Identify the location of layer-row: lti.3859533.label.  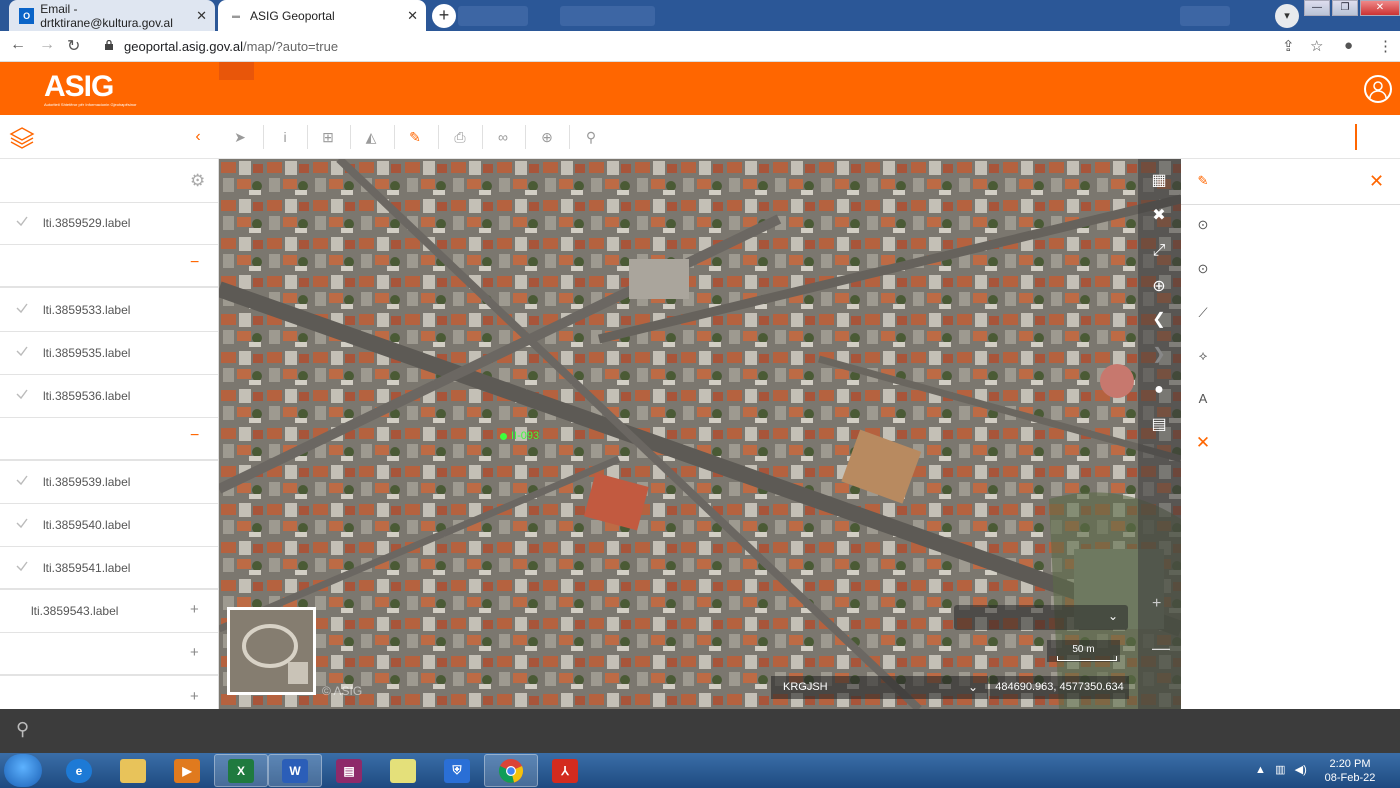
(109, 310).